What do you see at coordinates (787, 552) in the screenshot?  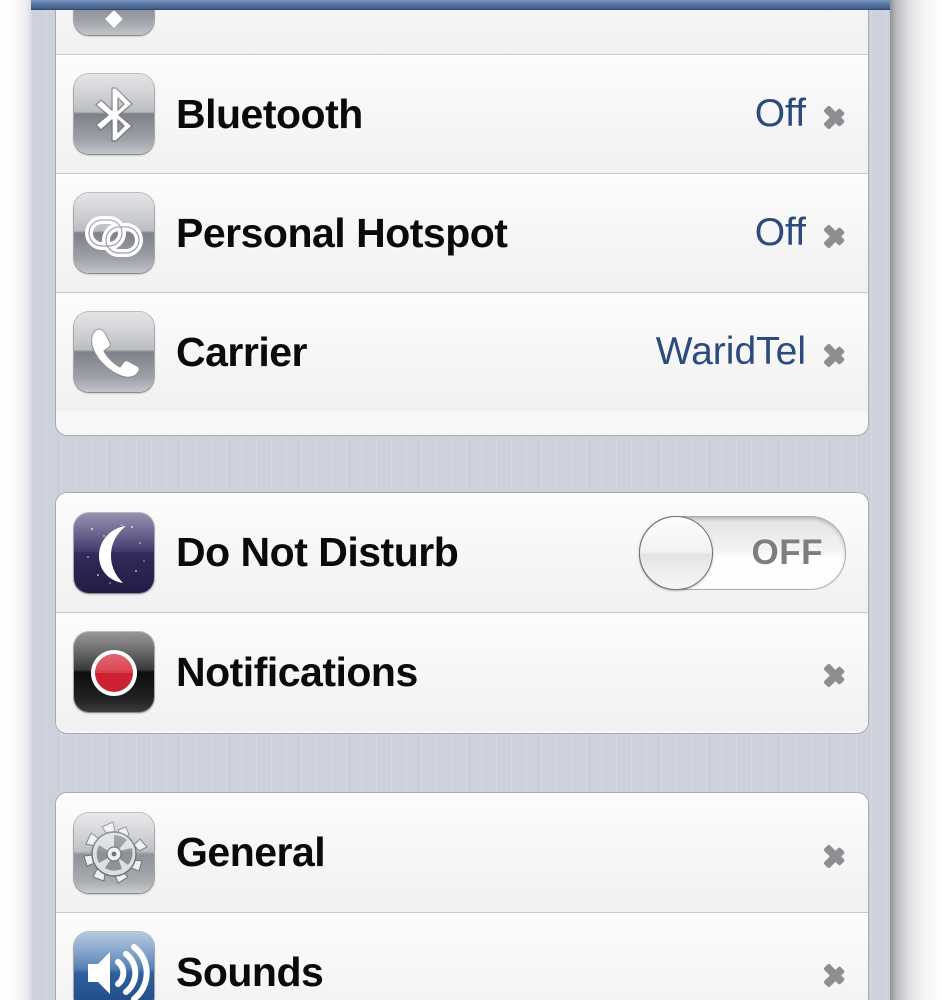 I see `toggle-state-label: OFF` at bounding box center [787, 552].